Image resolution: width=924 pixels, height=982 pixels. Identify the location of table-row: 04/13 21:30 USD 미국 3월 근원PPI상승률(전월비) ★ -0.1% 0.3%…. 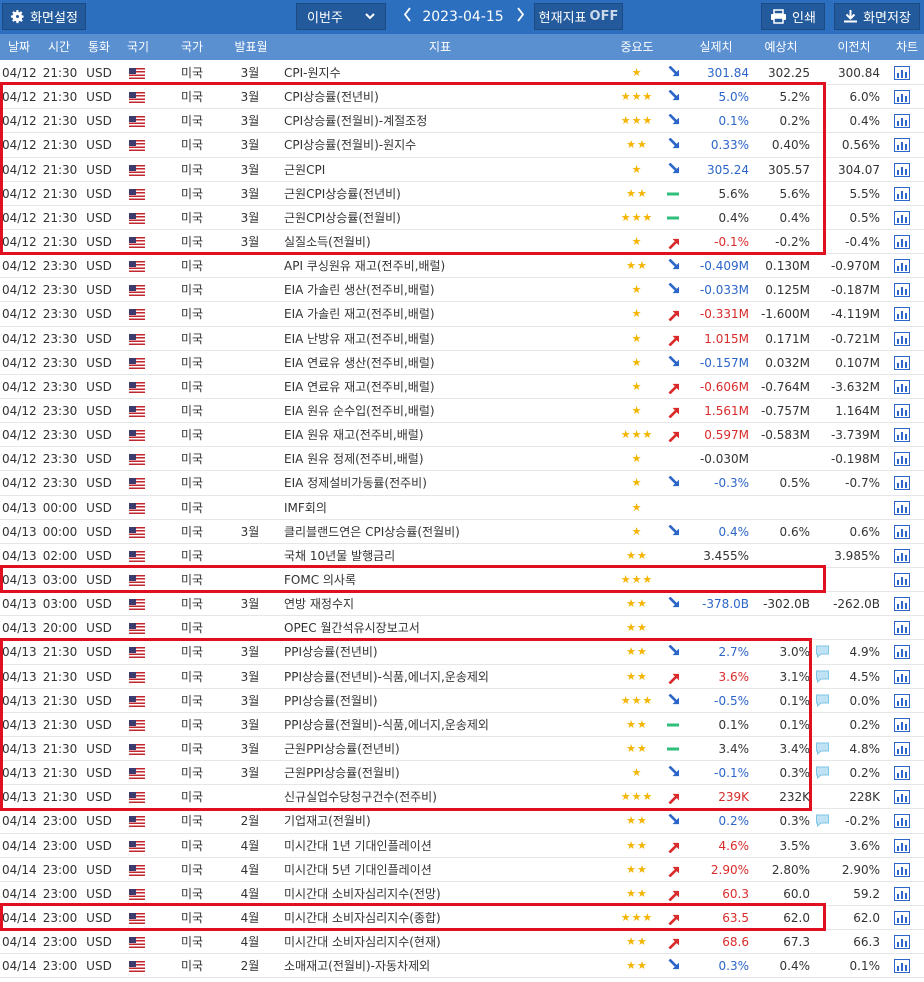
(462, 773).